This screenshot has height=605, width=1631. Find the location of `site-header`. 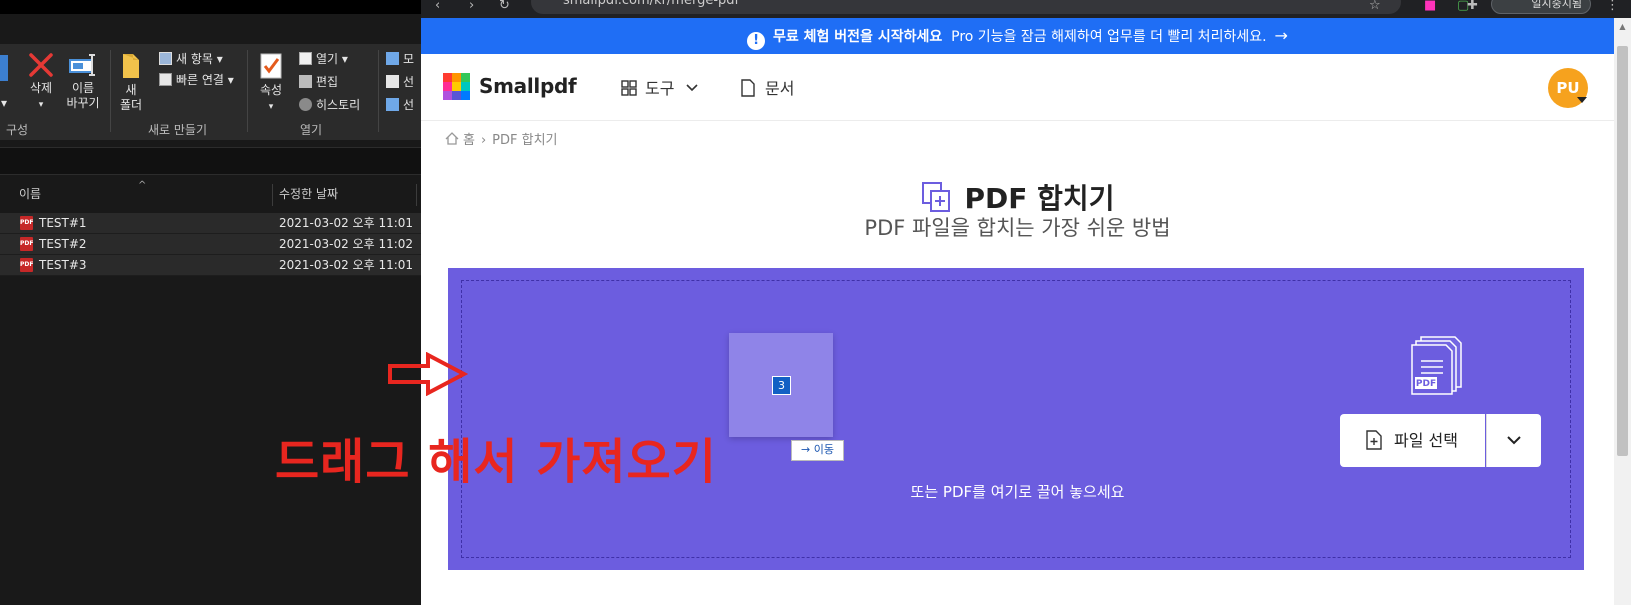

site-header is located at coordinates (1017, 87).